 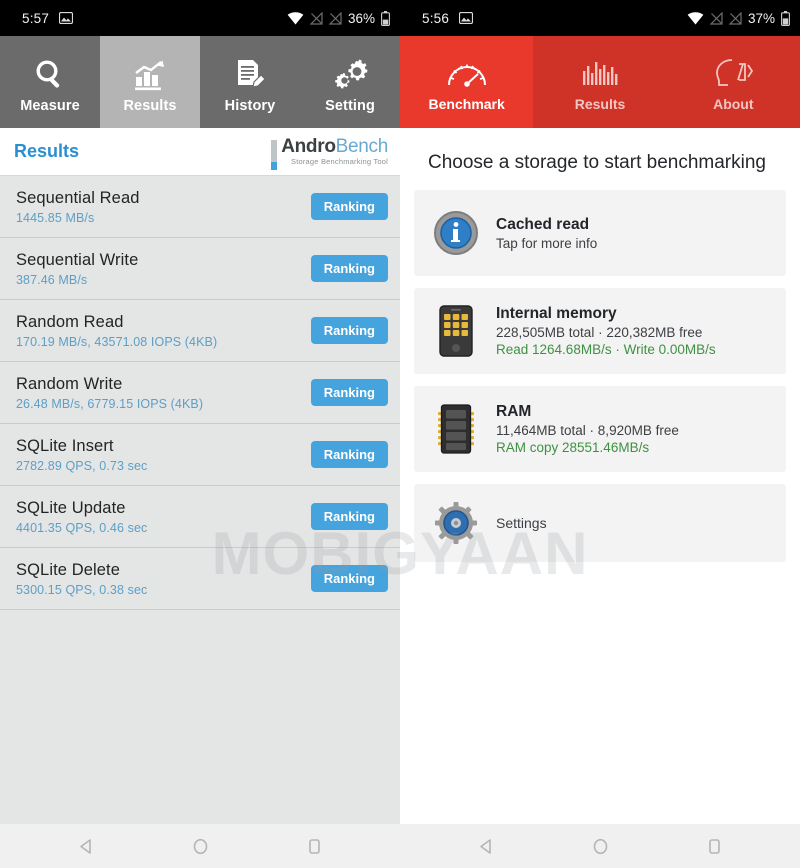 I want to click on tab-setting: Setting, so click(x=350, y=82).